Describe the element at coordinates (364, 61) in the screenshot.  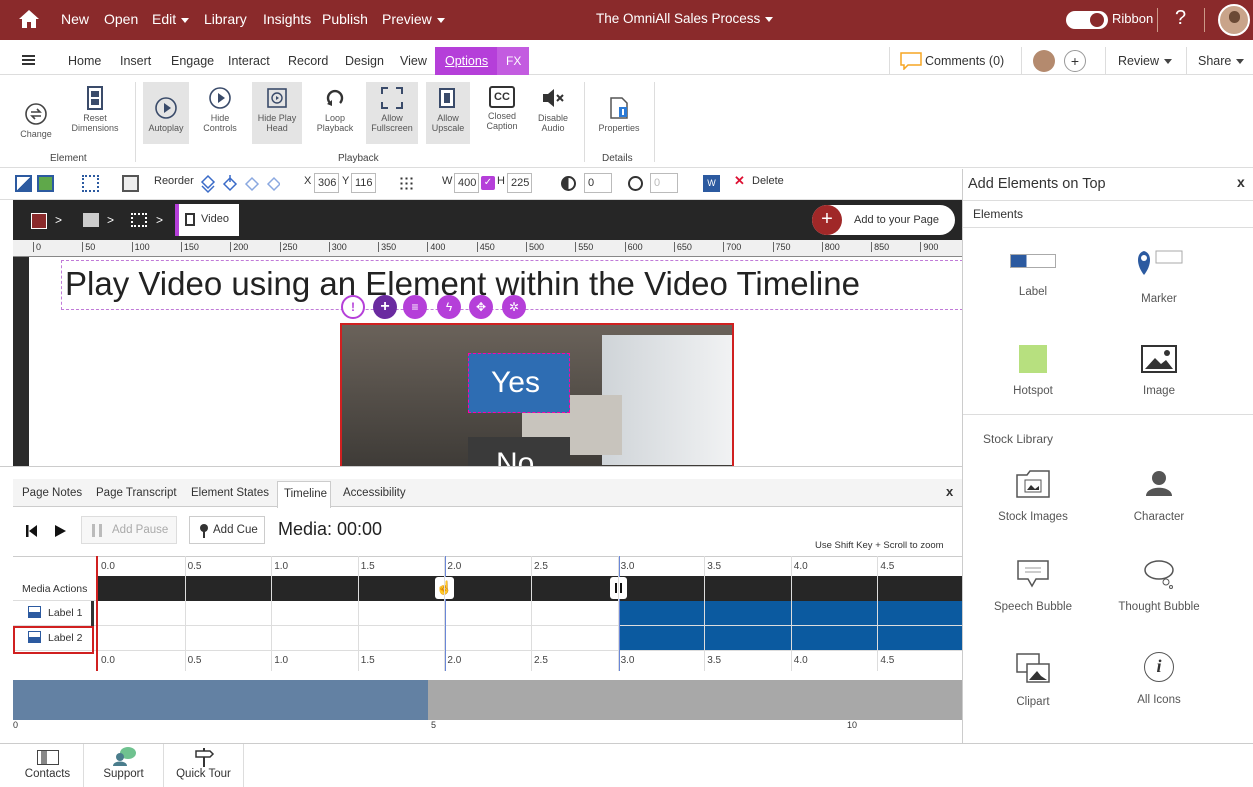
I see `tab-design: Design` at that location.